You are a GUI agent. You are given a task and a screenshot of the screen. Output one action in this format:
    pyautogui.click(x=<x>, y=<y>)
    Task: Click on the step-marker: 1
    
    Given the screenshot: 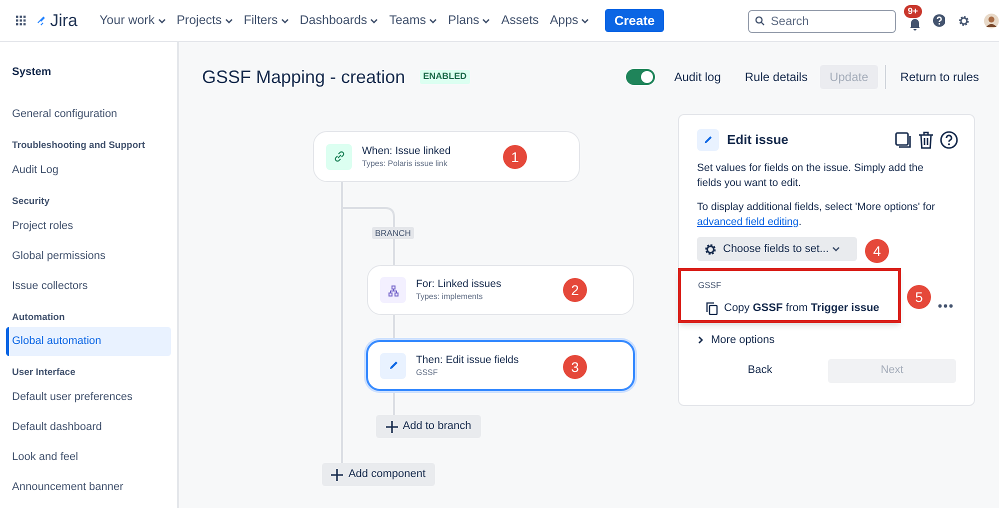 What is the action you would take?
    pyautogui.click(x=515, y=157)
    